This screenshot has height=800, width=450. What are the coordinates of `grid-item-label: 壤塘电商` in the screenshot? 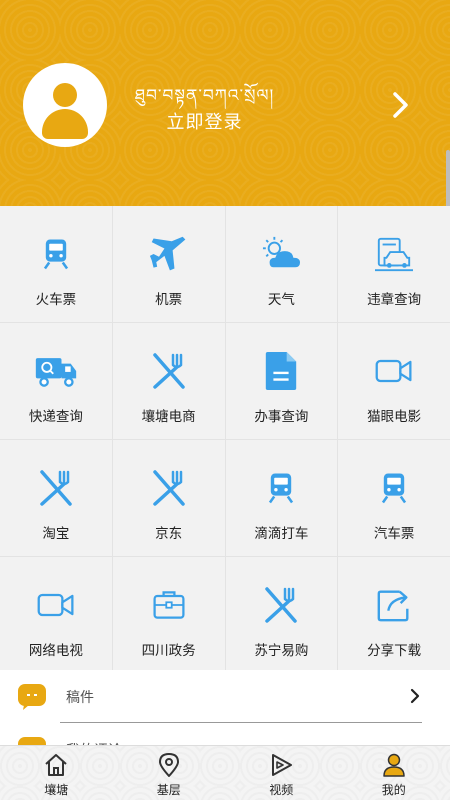 It's located at (168, 417).